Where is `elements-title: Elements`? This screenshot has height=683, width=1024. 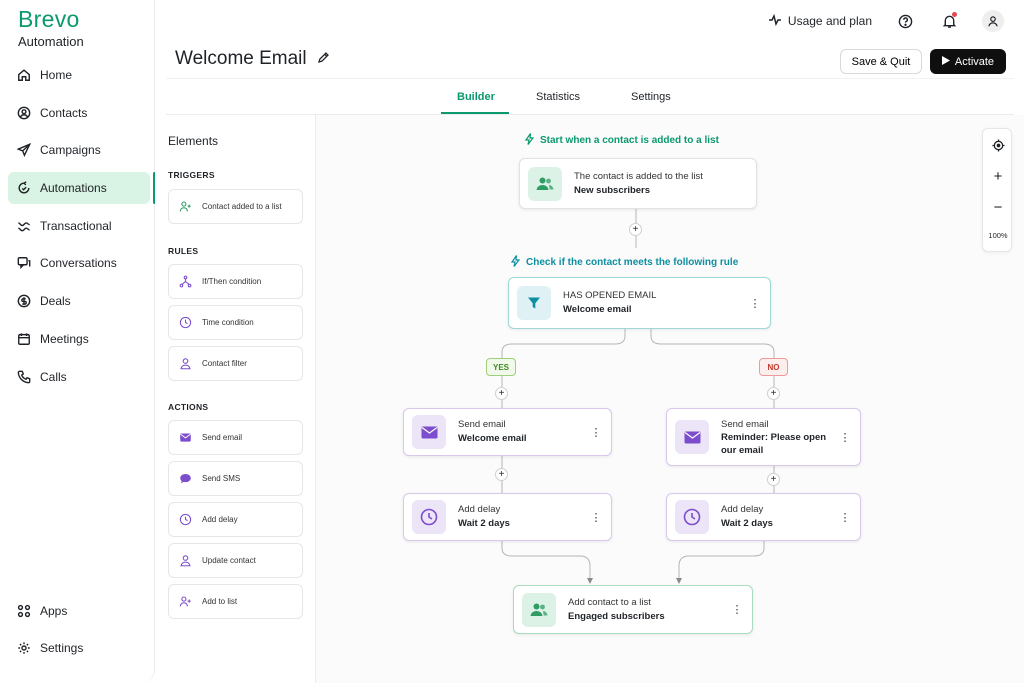 elements-title: Elements is located at coordinates (193, 141).